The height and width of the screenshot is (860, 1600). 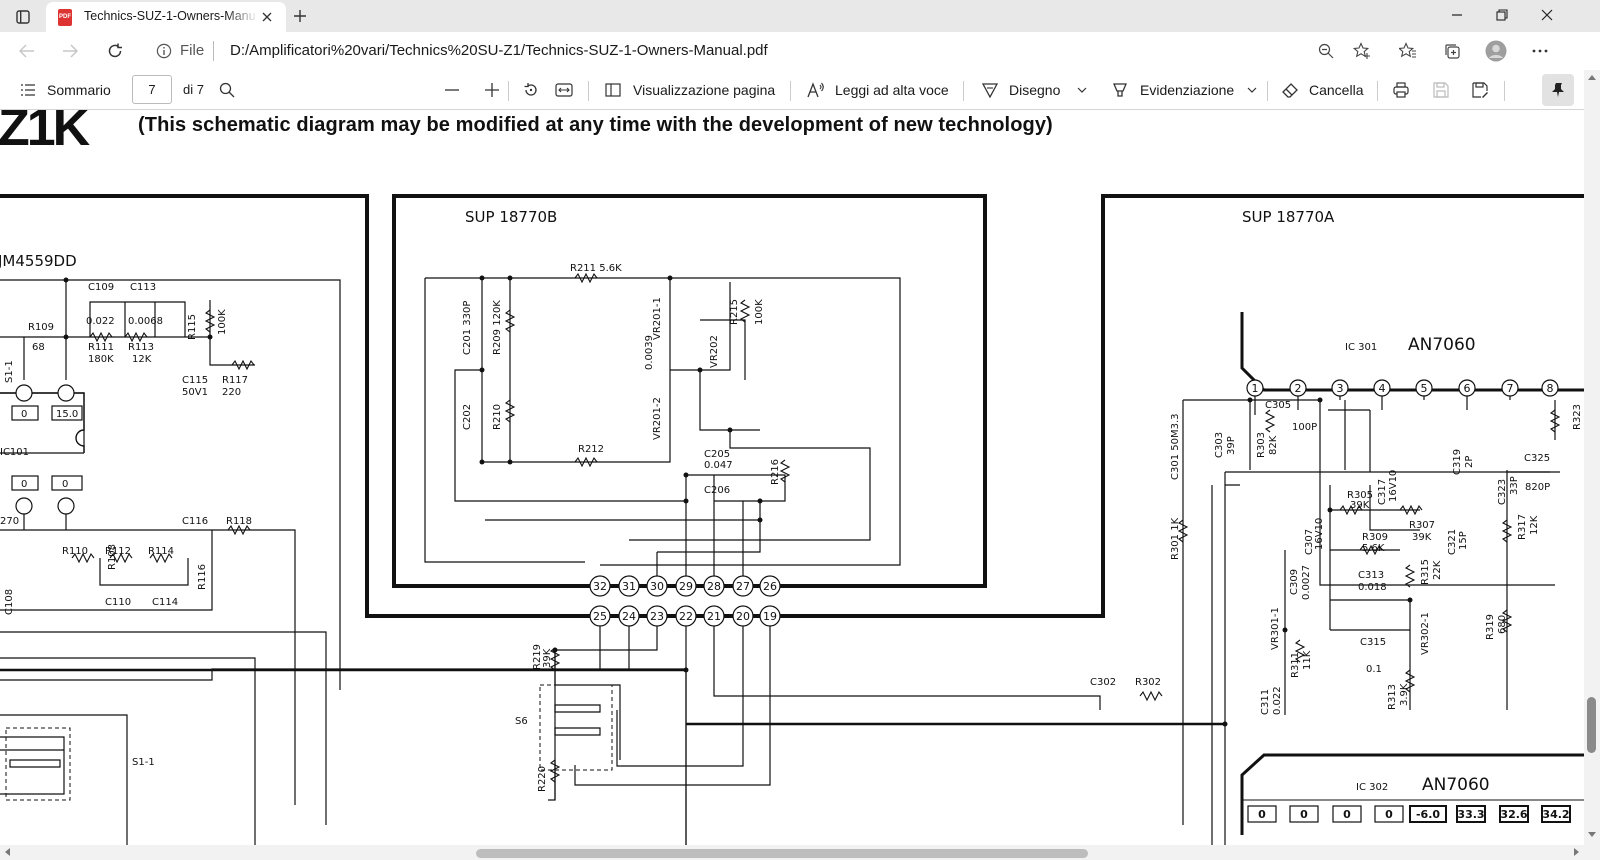 I want to click on highlight-dropdown-chevron-down-icon, so click(x=1252, y=90).